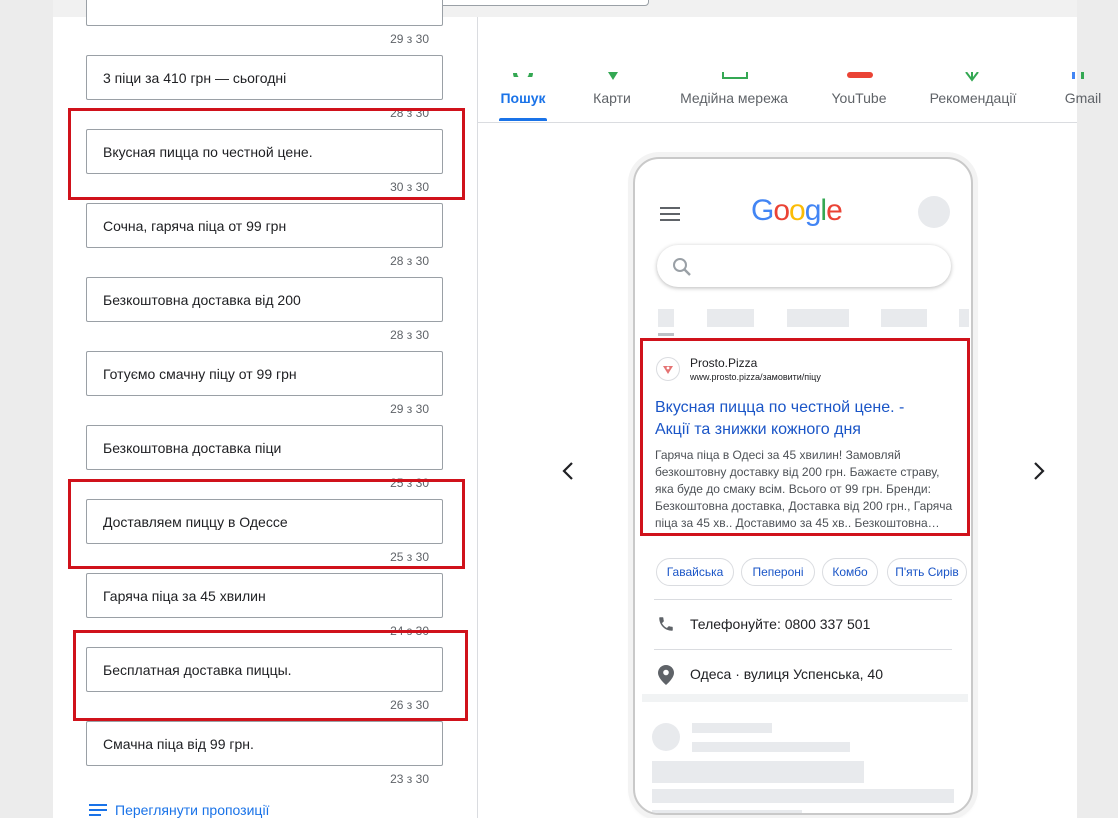 The height and width of the screenshot is (818, 1118). I want to click on view-suggestions-link: Переглянути пропозиції, so click(179, 810).